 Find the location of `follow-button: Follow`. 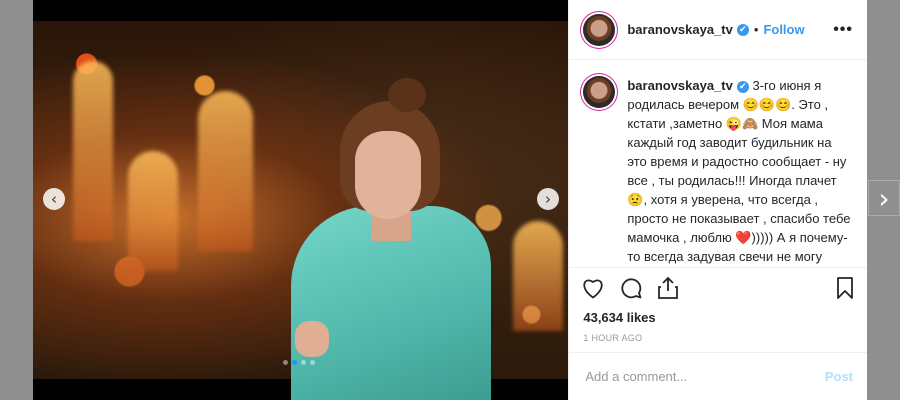

follow-button: Follow is located at coordinates (783, 29).